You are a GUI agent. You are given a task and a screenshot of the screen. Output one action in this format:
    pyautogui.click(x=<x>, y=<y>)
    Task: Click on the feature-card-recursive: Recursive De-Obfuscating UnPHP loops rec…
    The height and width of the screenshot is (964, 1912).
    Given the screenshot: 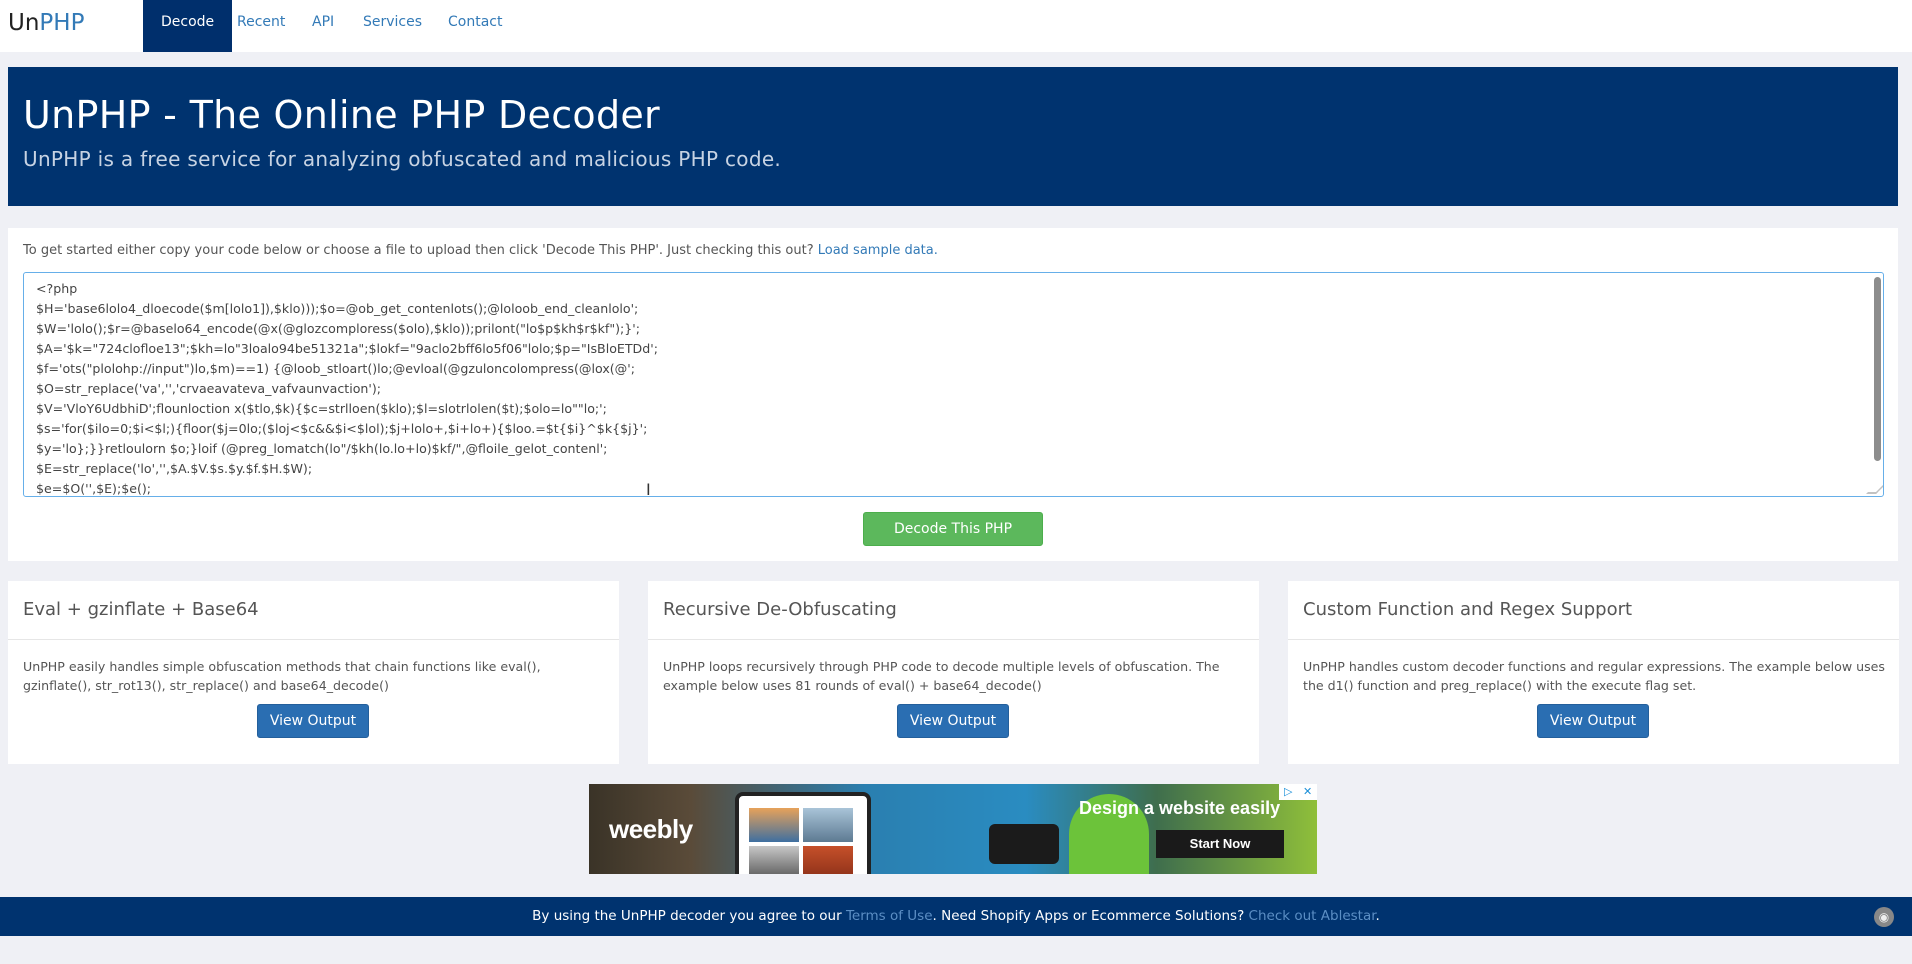 What is the action you would take?
    pyautogui.click(x=953, y=672)
    